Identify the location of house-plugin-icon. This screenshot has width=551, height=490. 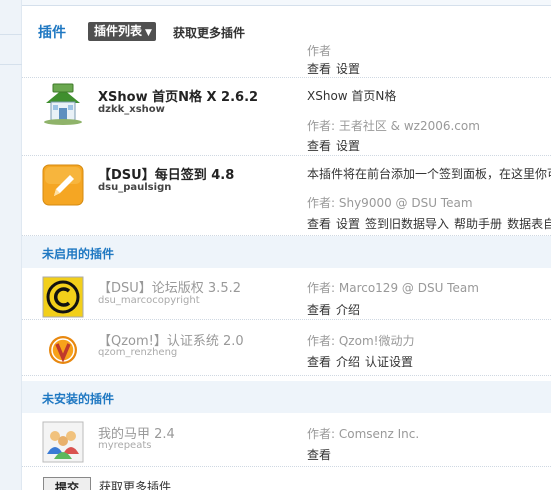
(63, 104).